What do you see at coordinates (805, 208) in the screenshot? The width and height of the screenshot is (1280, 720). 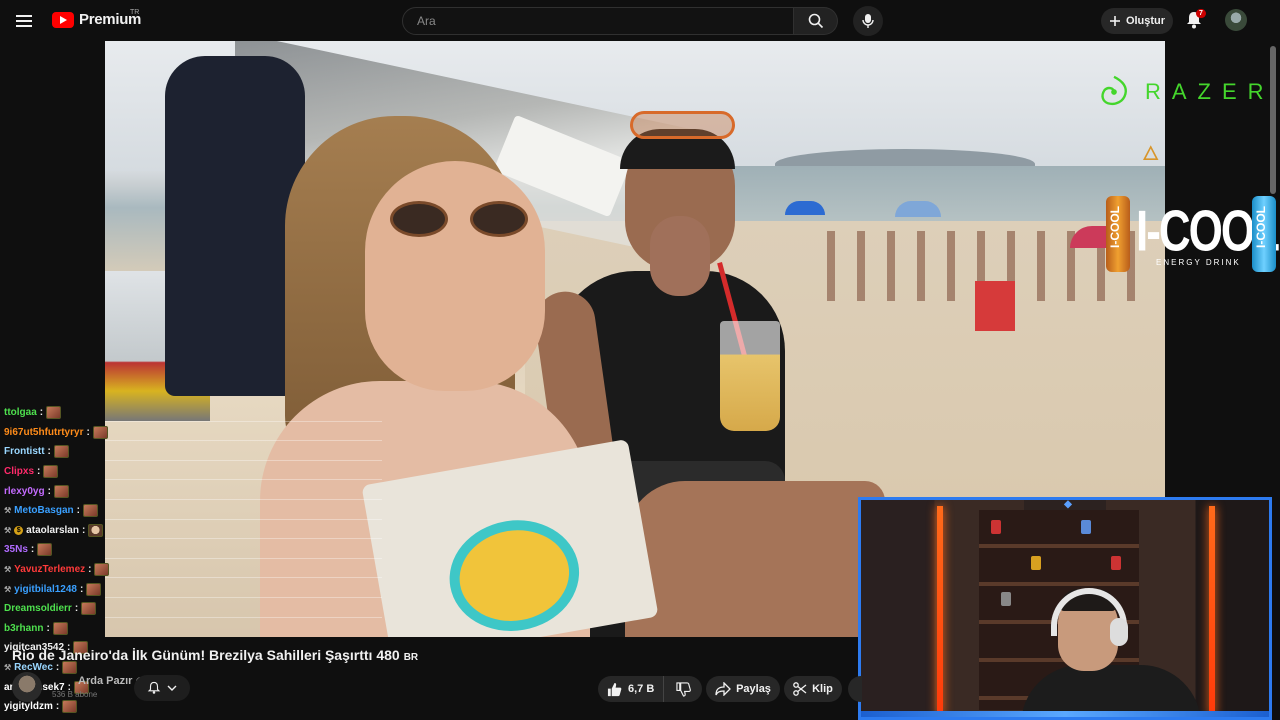 I see `beach-umbrella` at bounding box center [805, 208].